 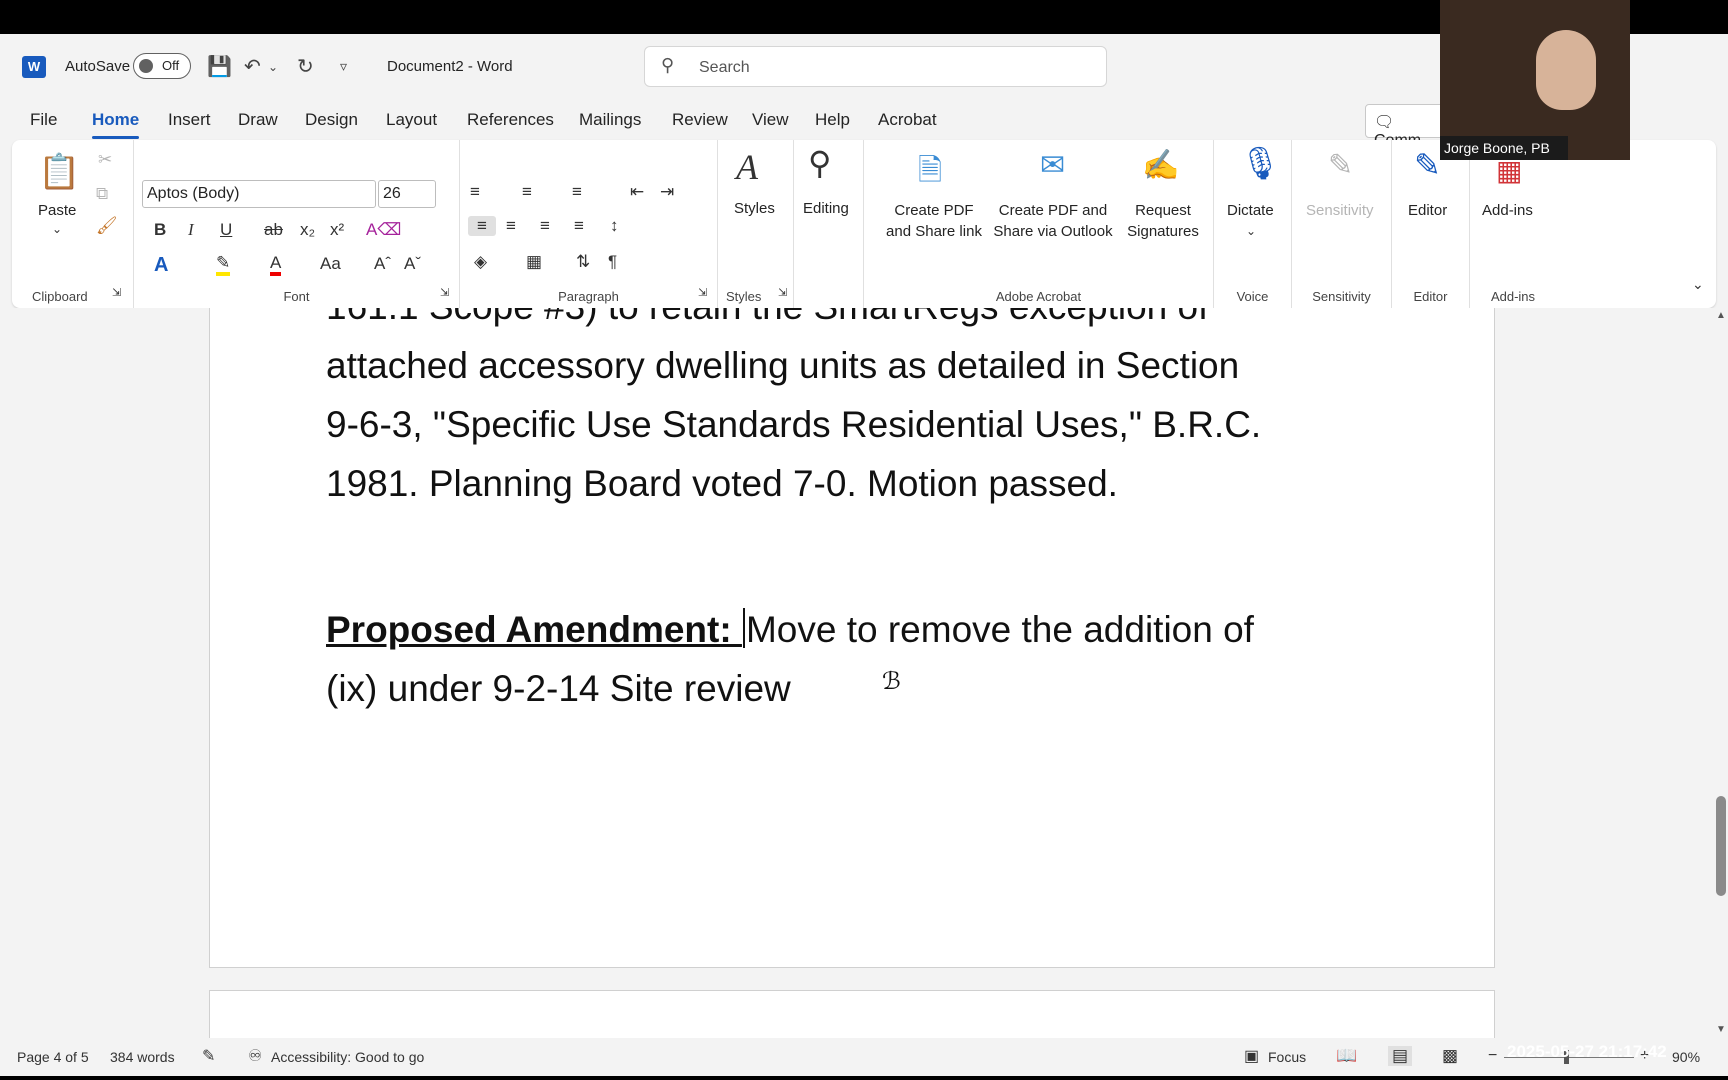 I want to click on clear-formatting-icon: A⌫, so click(x=383, y=230).